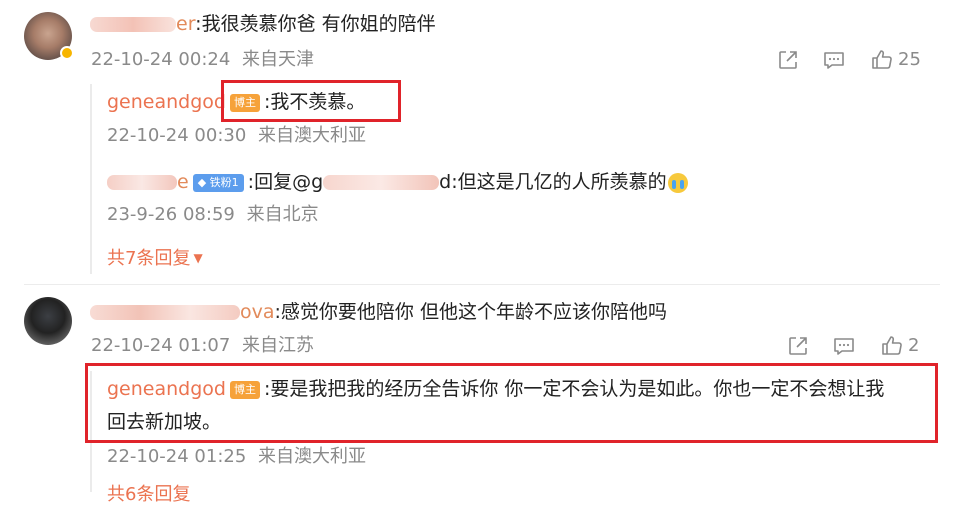  What do you see at coordinates (218, 182) in the screenshot?
I see `fan-badge: ◆ 铁粉1` at bounding box center [218, 182].